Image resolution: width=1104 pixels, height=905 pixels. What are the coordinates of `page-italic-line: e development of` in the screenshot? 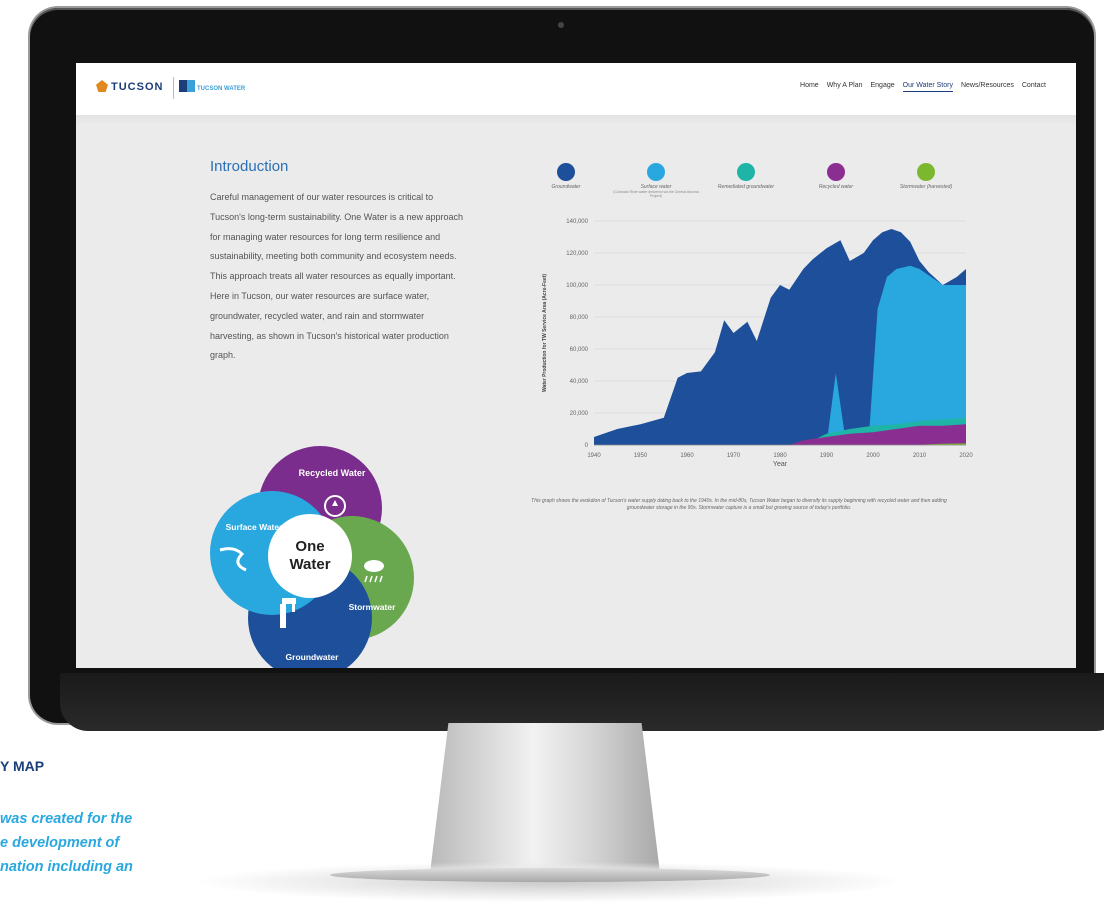 It's located at (60, 843).